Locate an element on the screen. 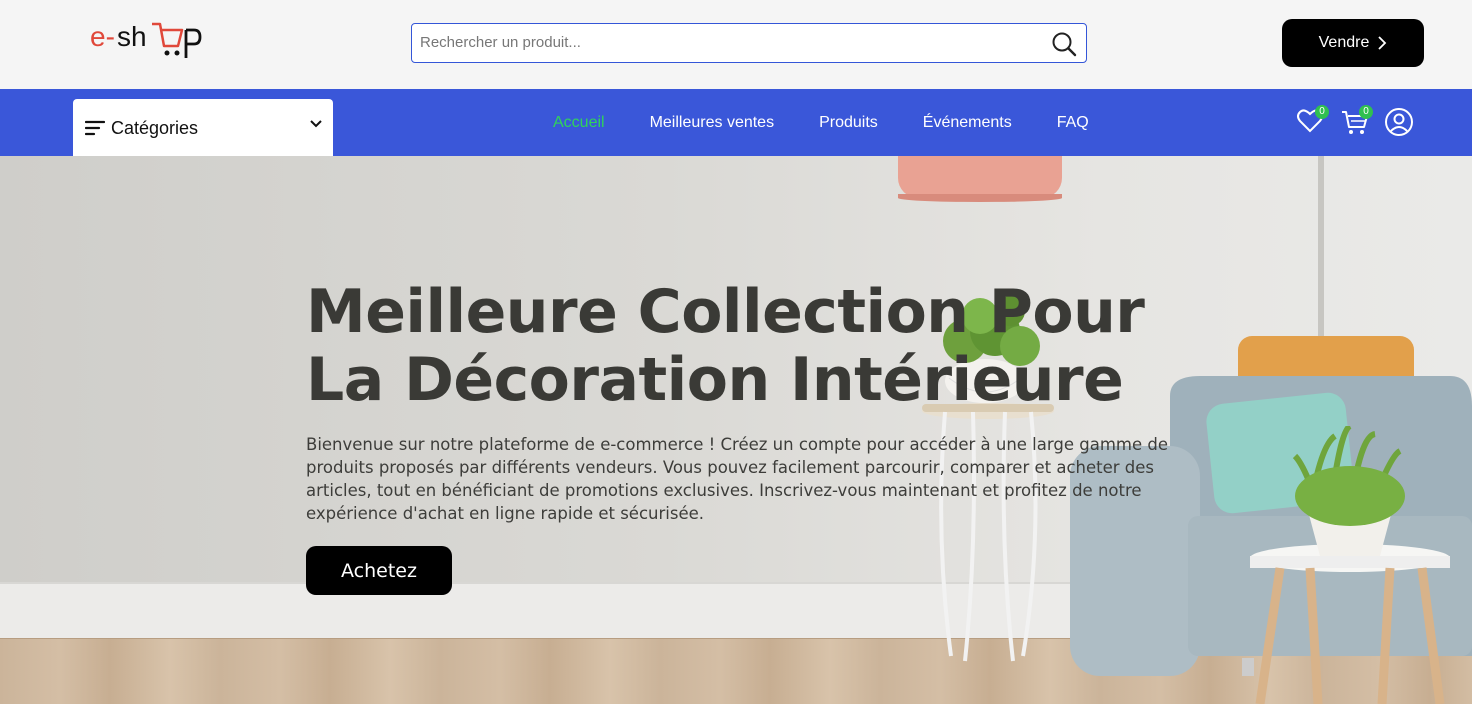 This screenshot has height=704, width=1472. profile-button is located at coordinates (1399, 122).